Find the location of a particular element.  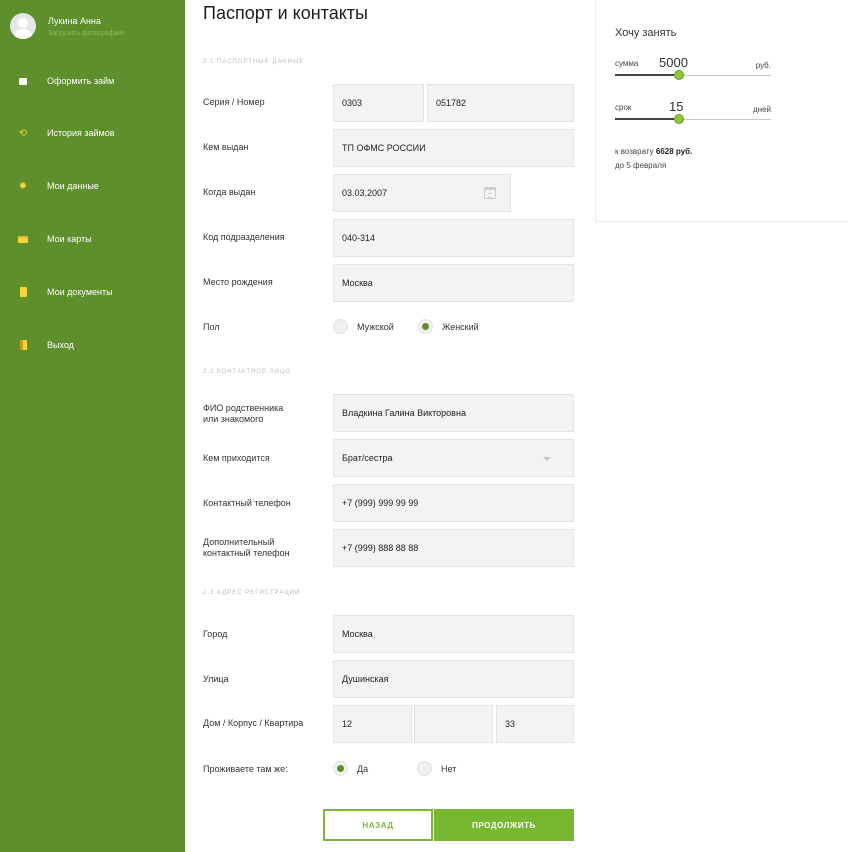

contact-name-label-line1: ФИО родственника is located at coordinates (243, 408).